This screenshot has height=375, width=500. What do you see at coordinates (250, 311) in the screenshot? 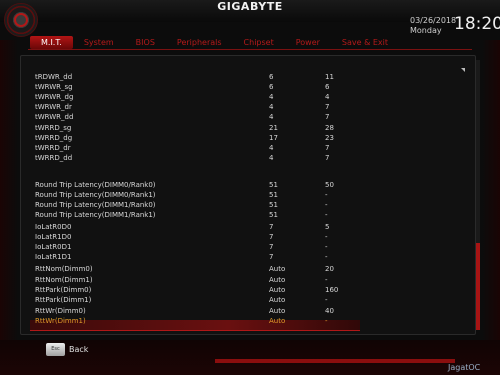
I see `setting-row: RttWr(Dimm0) Auto 40` at bounding box center [250, 311].